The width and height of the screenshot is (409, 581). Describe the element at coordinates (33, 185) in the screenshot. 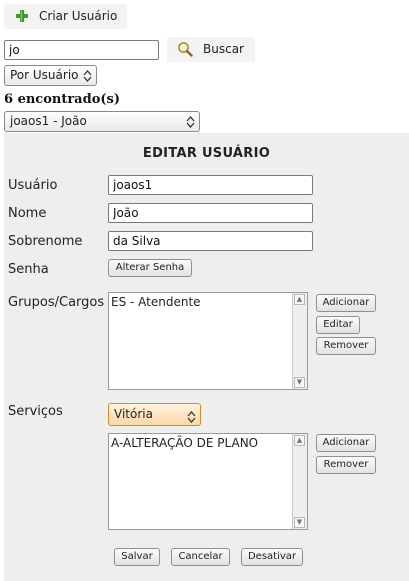

I see `username-label: Usuário` at that location.